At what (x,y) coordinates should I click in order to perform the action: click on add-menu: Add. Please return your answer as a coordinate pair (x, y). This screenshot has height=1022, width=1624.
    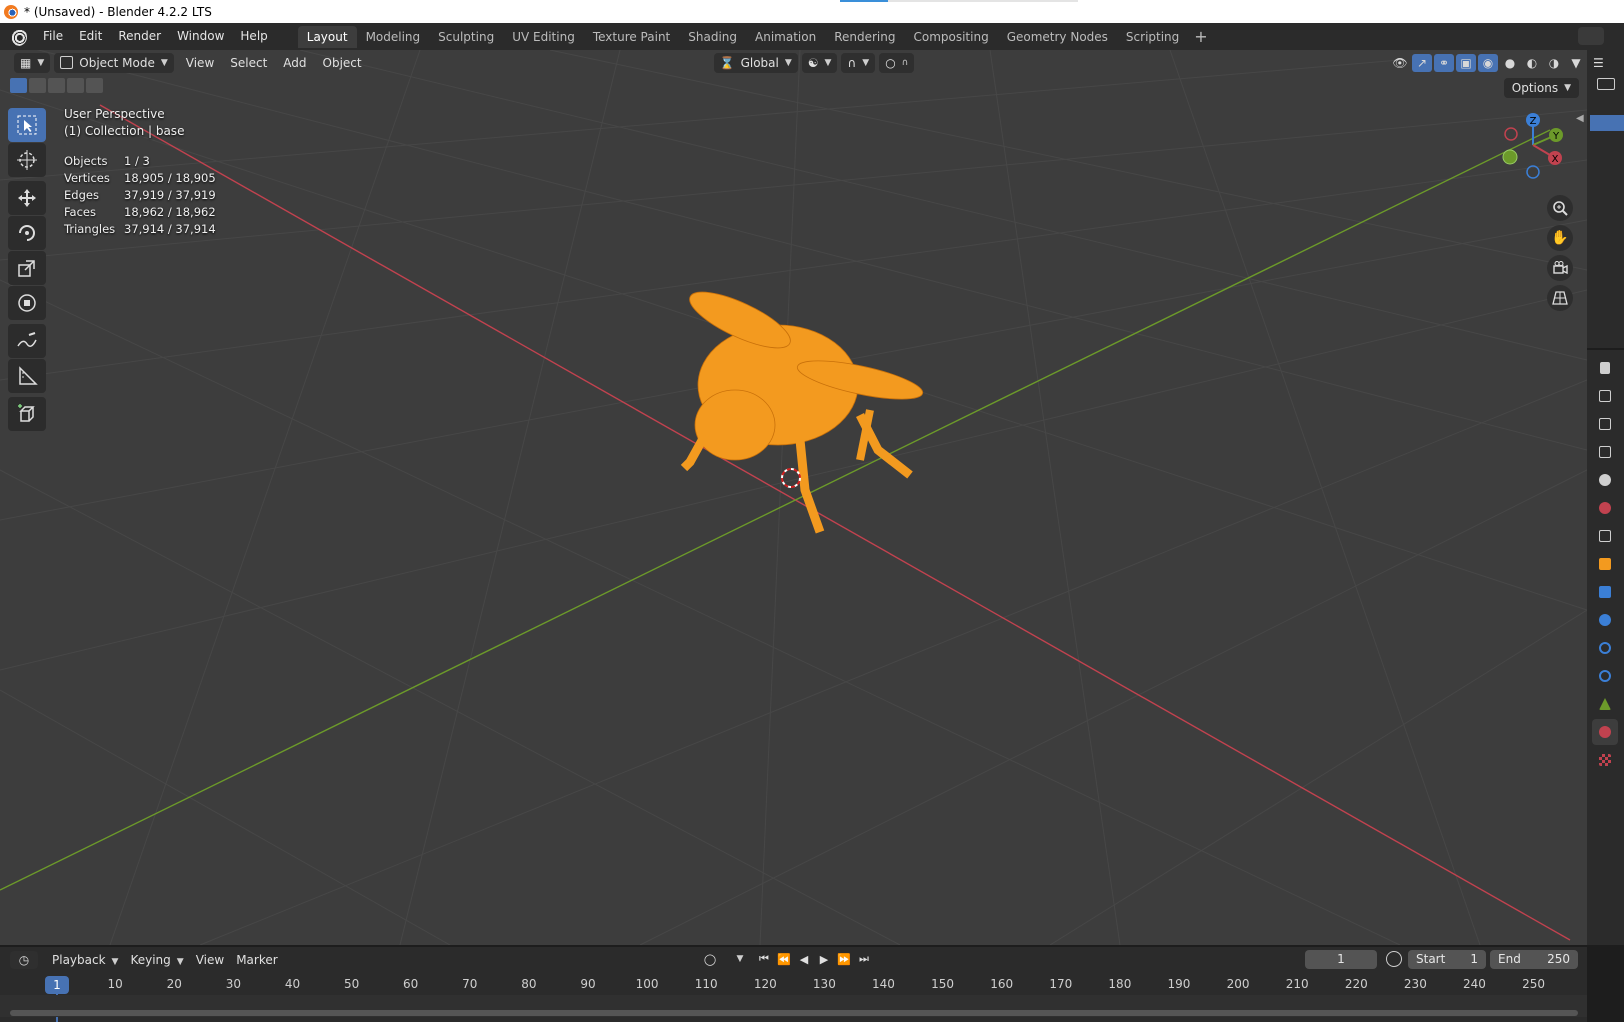
    Looking at the image, I should click on (294, 63).